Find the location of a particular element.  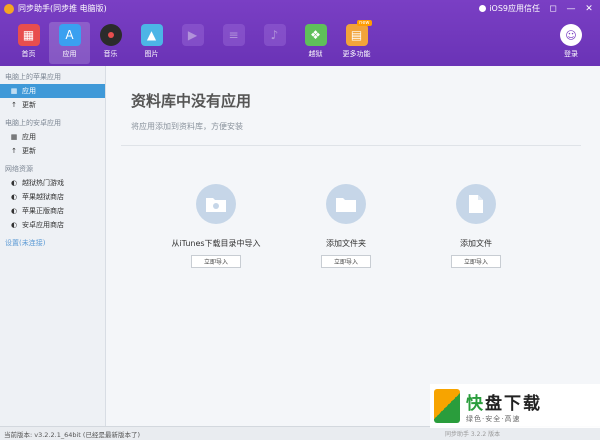

sidebar-item-android-store: ◐ 安卓应用商店 is located at coordinates (52, 225).